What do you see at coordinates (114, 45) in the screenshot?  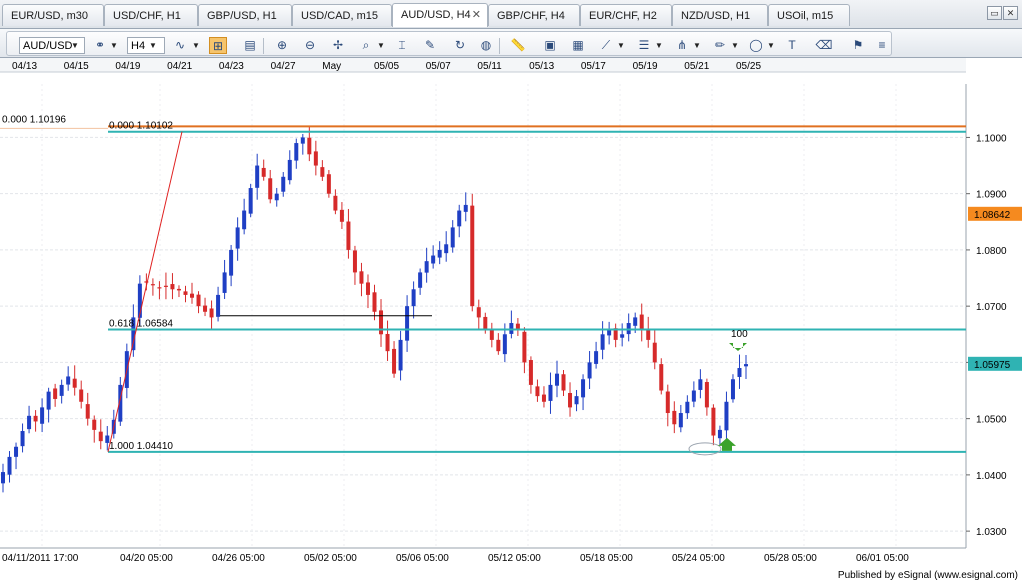 I see `link-dropdown-icon: ▼` at bounding box center [114, 45].